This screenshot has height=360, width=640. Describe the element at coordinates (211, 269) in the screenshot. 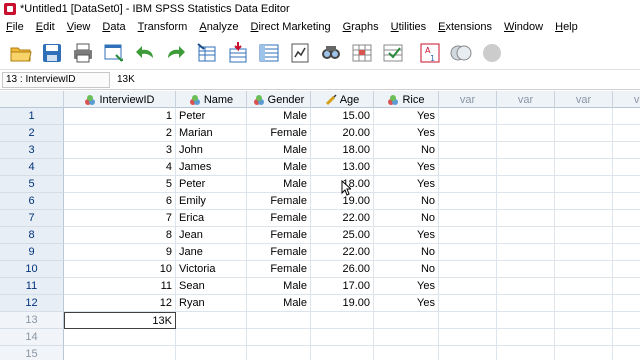

I see `cell-name: Victoria` at that location.